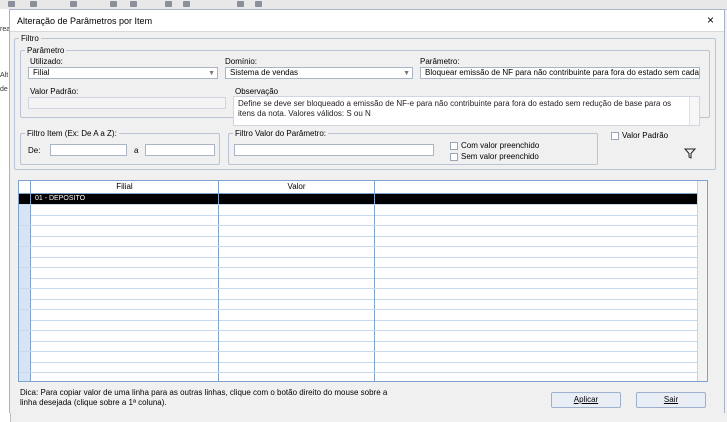 The image size is (727, 422). Describe the element at coordinates (125, 199) in the screenshot. I see `cell-filial: 01 - DEPOSITO` at that location.